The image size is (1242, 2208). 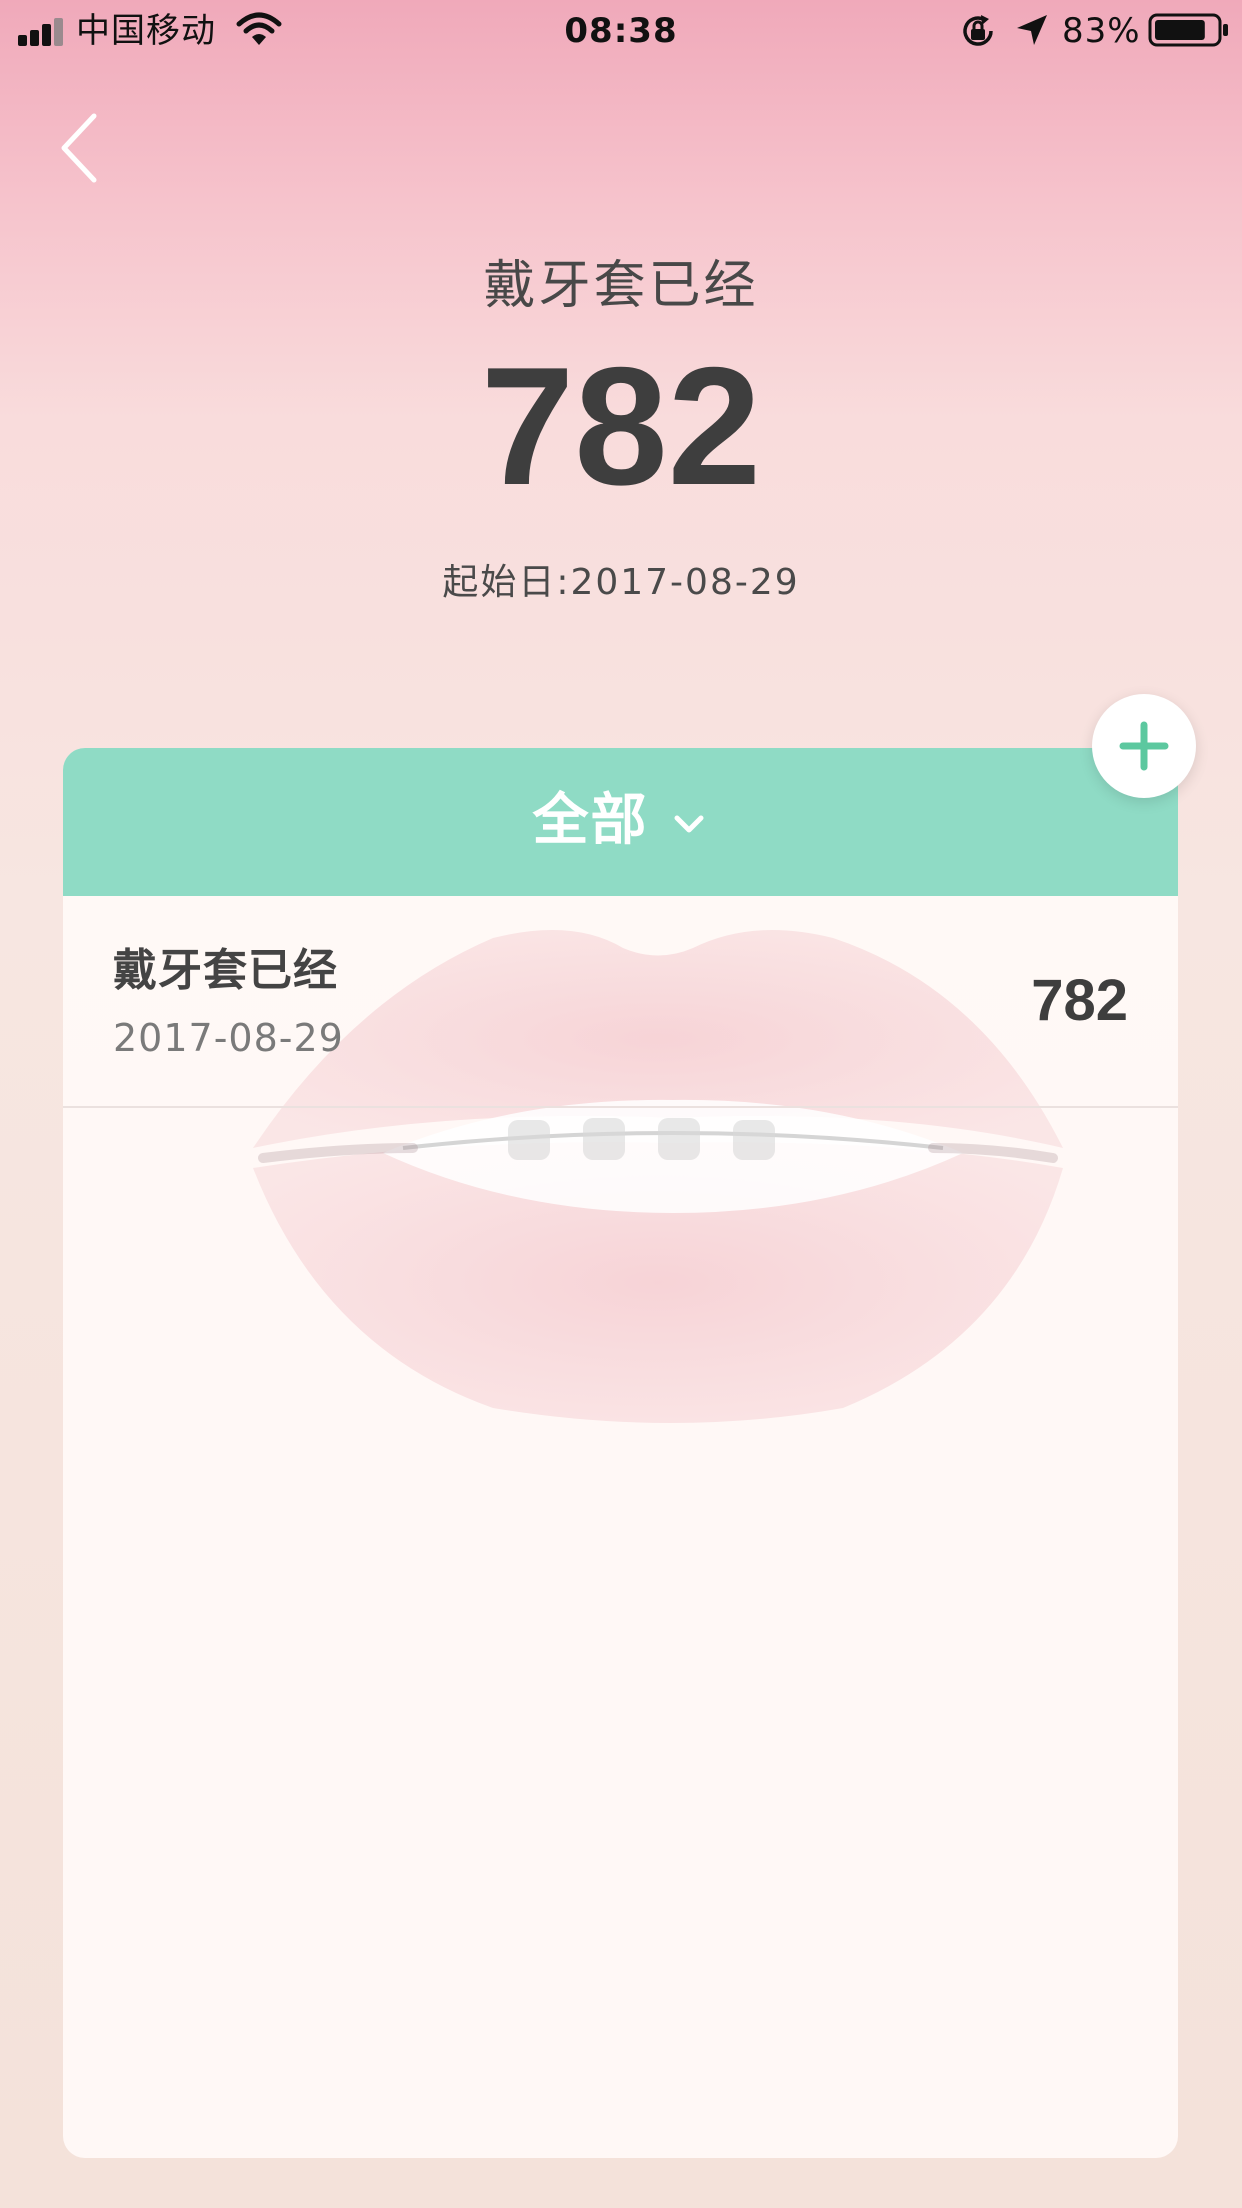 I want to click on category-filter-dropdown: 全部, so click(x=620, y=822).